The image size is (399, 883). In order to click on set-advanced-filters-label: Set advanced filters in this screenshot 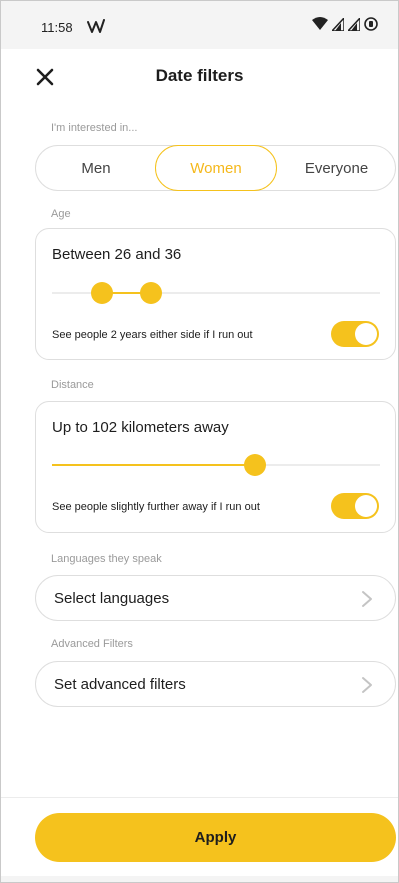, I will do `click(120, 684)`.